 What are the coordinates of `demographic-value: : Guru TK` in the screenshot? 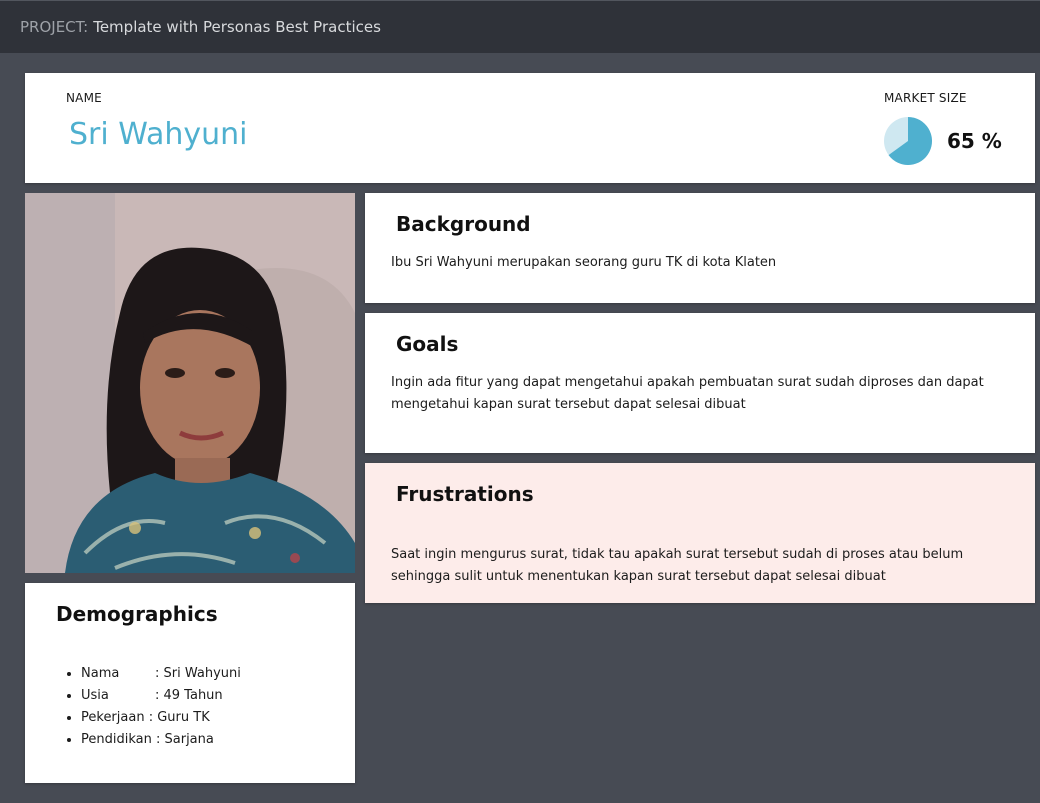 It's located at (179, 717).